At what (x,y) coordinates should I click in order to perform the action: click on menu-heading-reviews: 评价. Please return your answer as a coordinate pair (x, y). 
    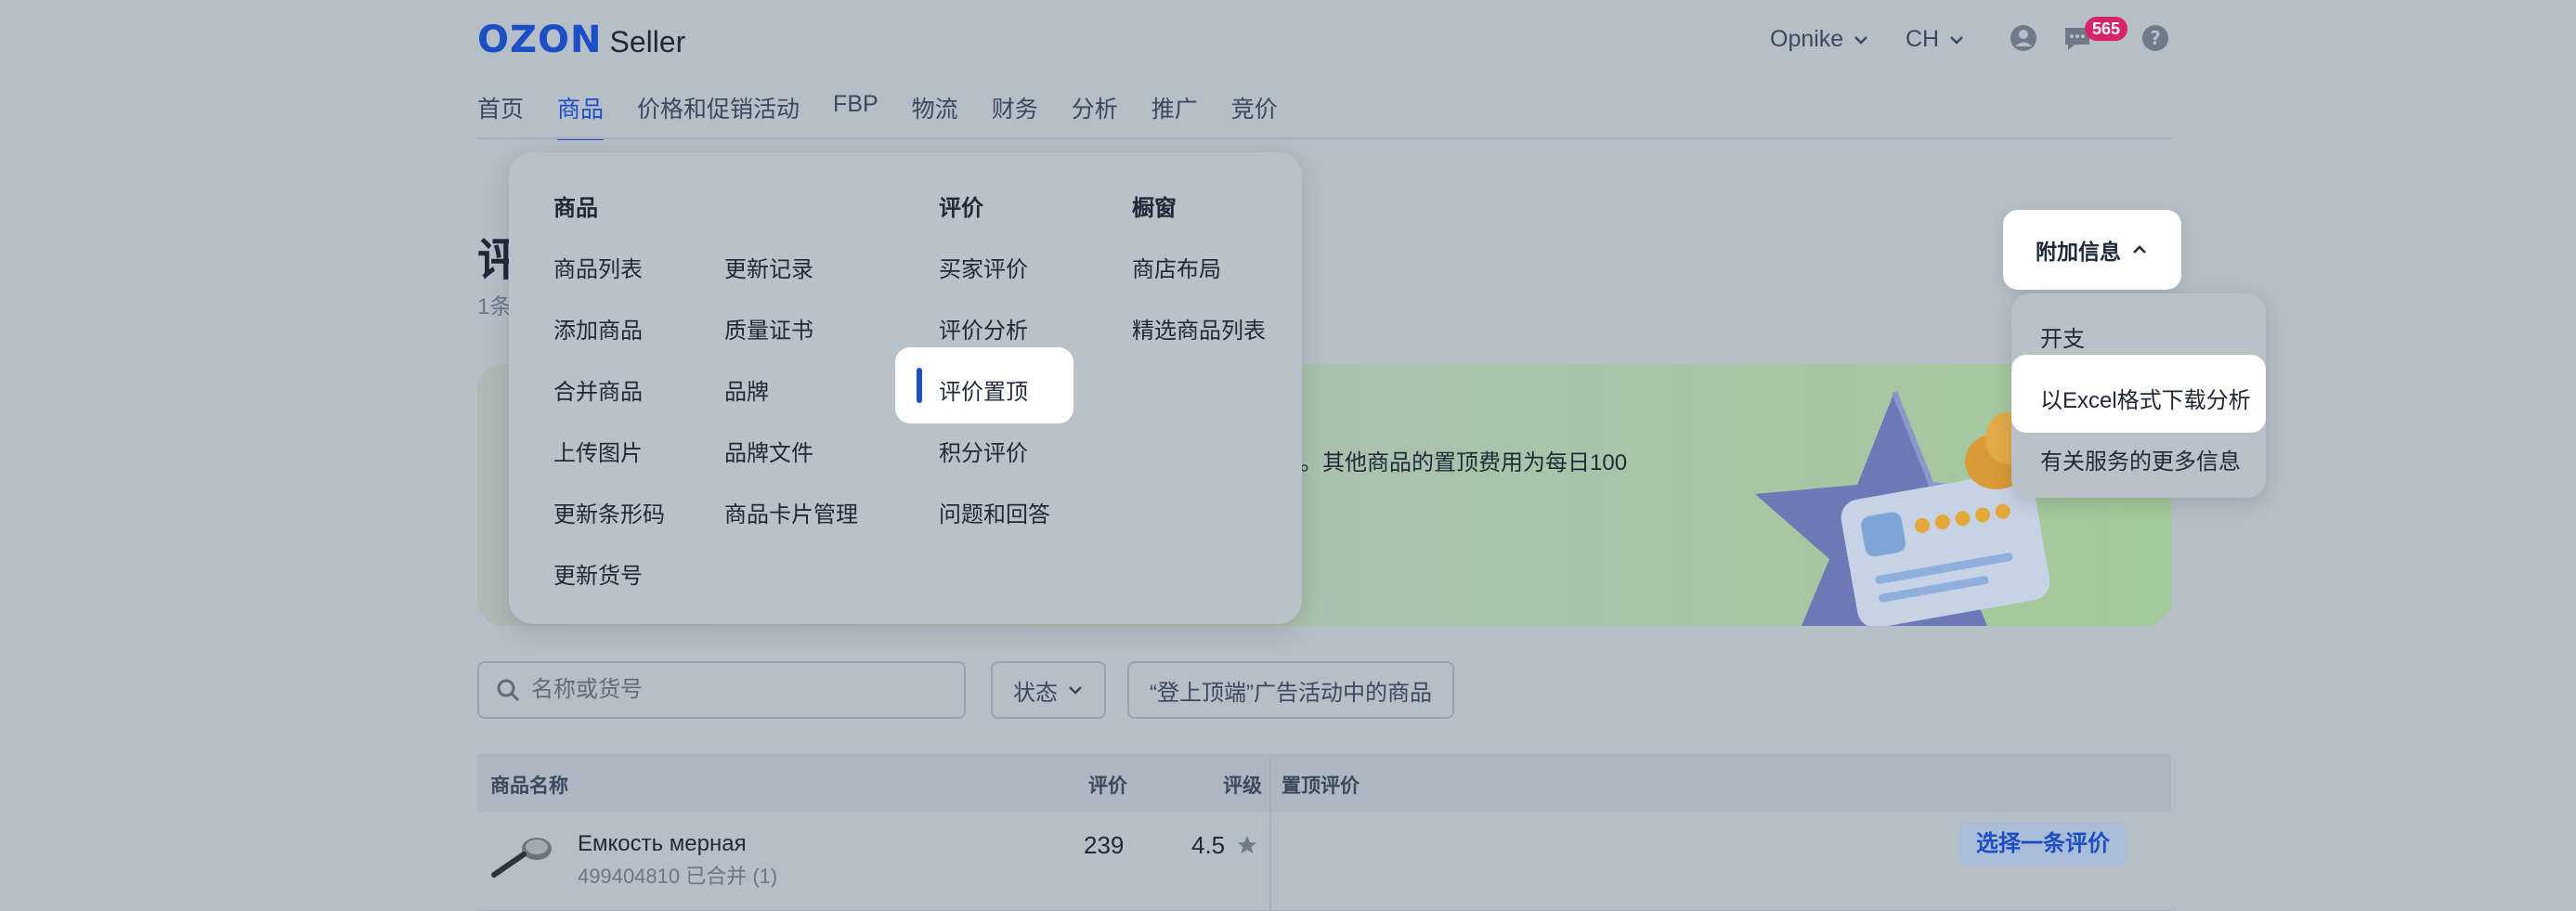
    Looking at the image, I should click on (961, 208).